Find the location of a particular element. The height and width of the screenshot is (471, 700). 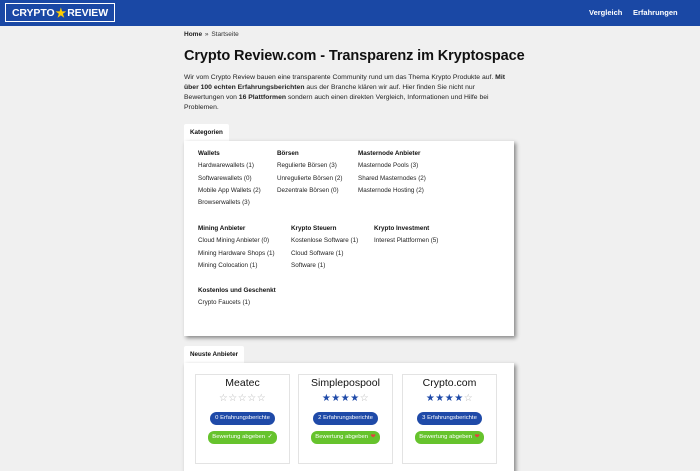

star-rating: ☆☆☆☆☆ is located at coordinates (242, 399).